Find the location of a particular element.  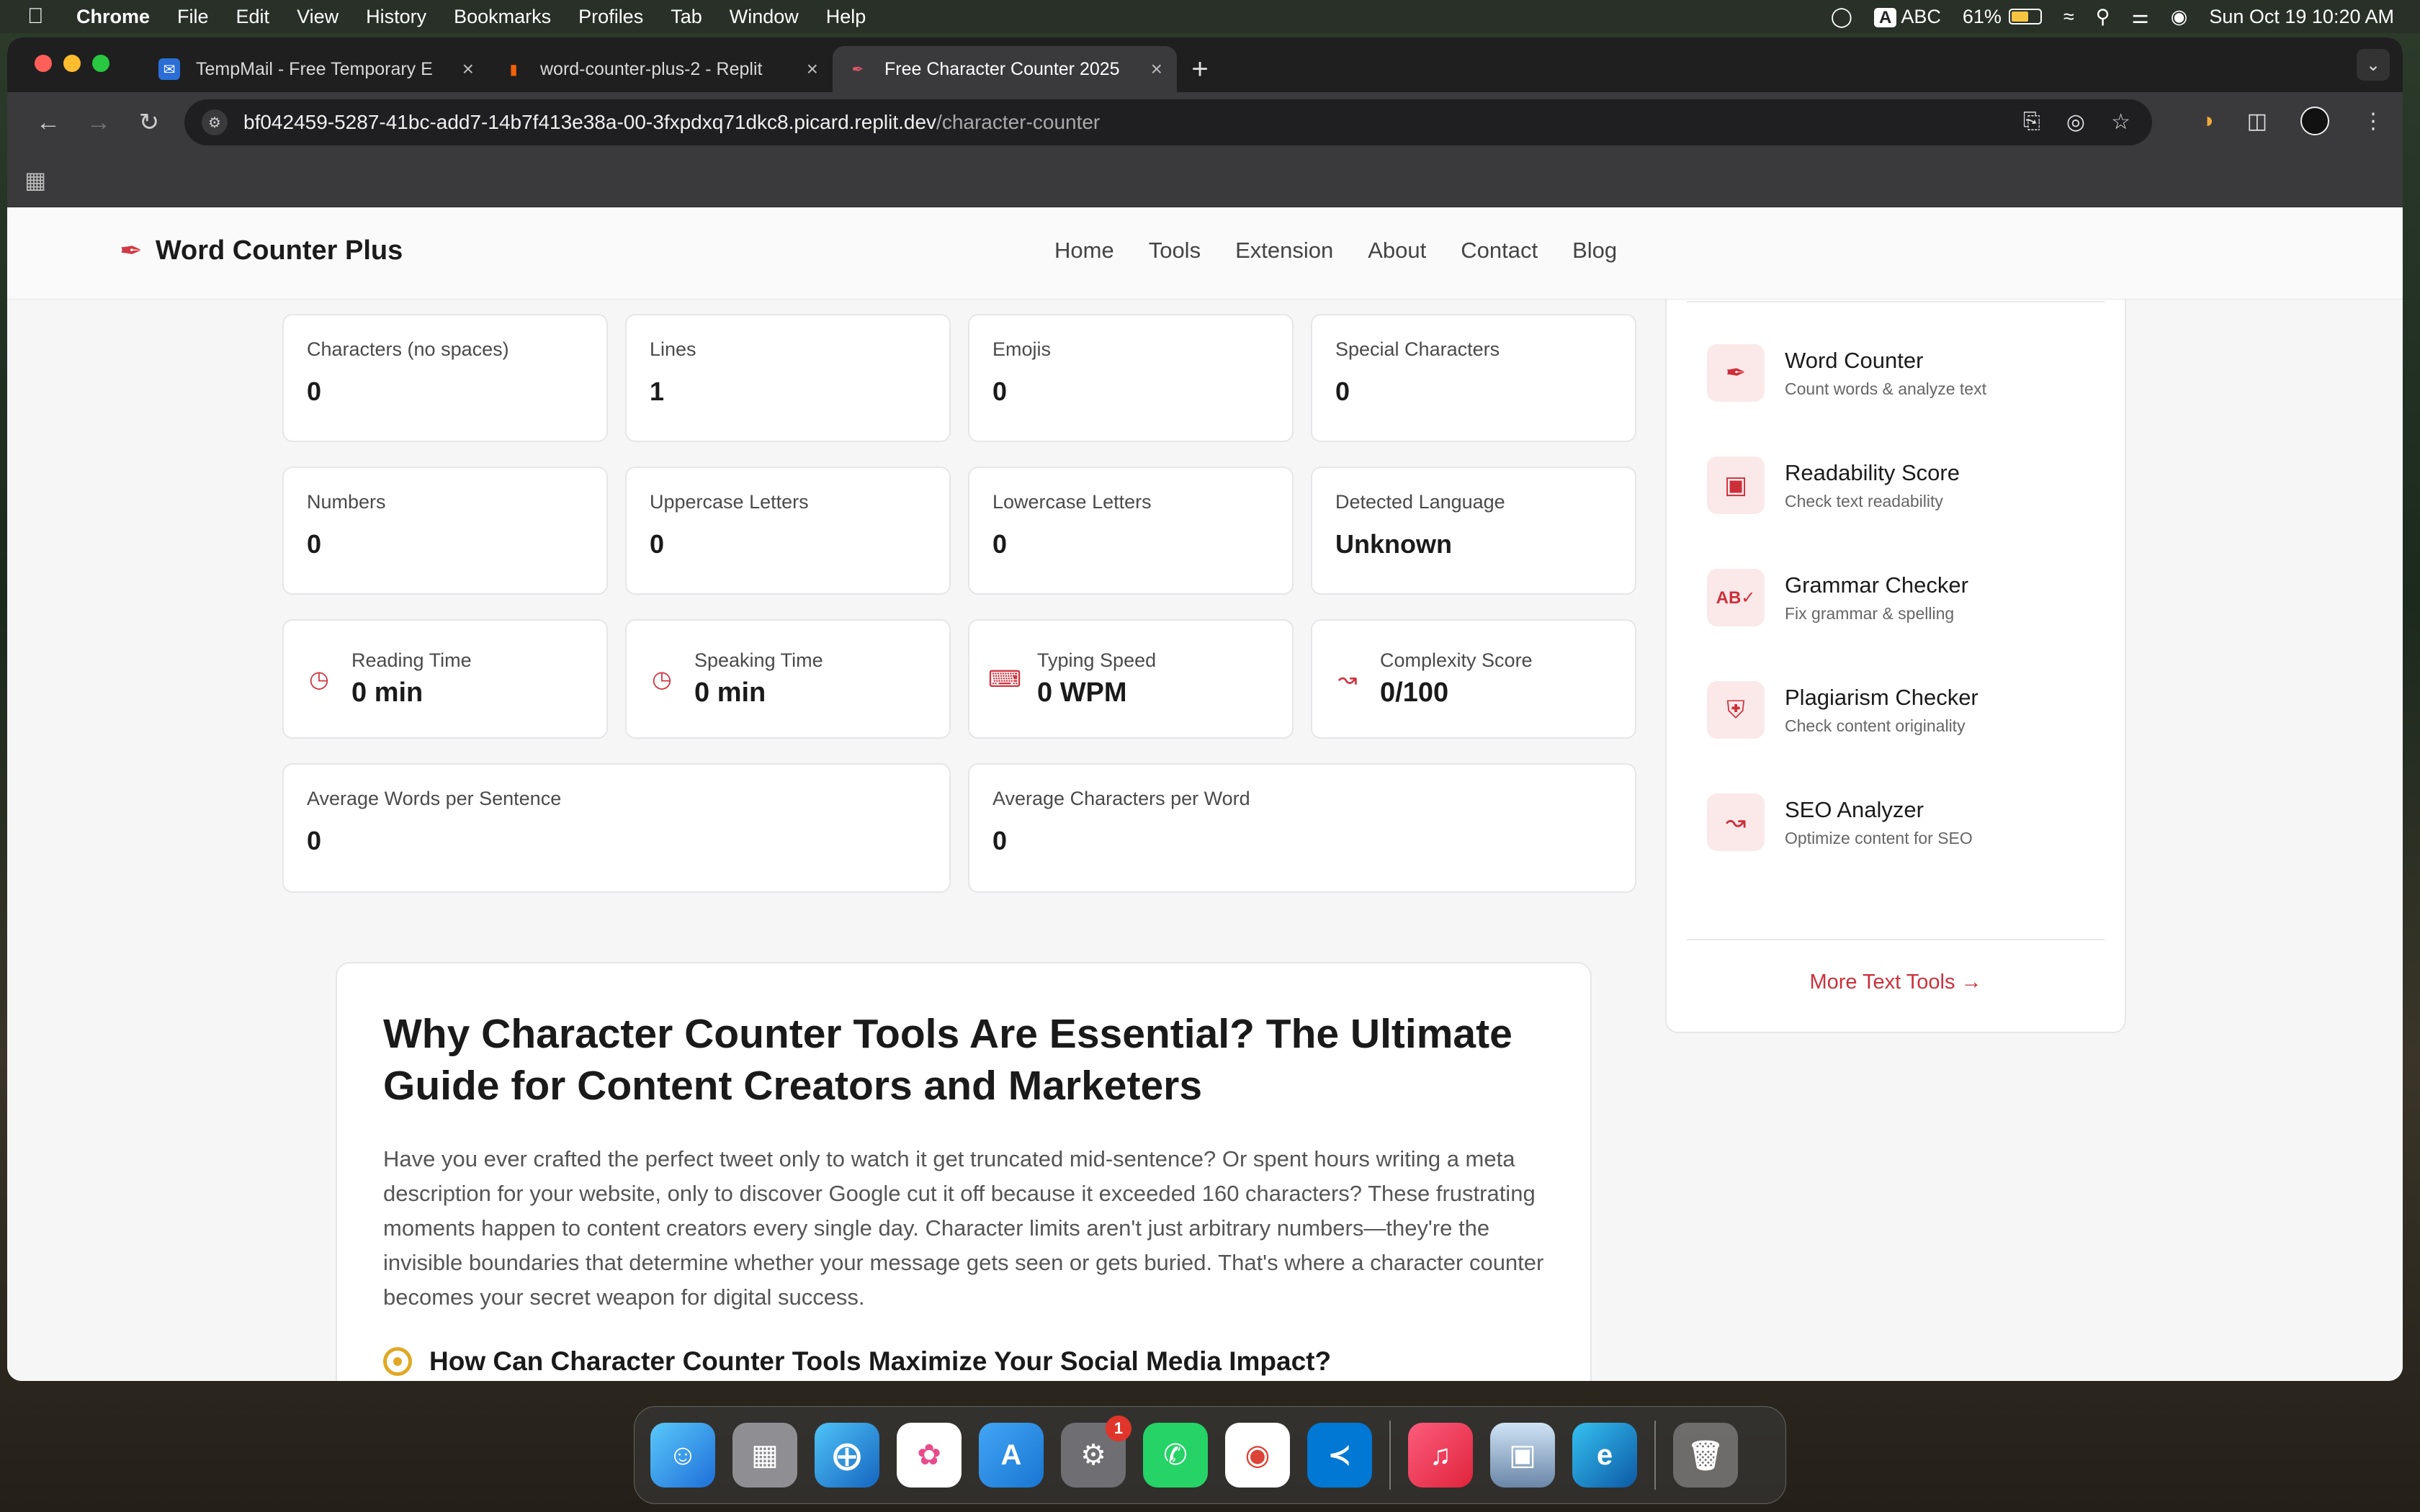

reload-button: ↻ is located at coordinates (149, 122).